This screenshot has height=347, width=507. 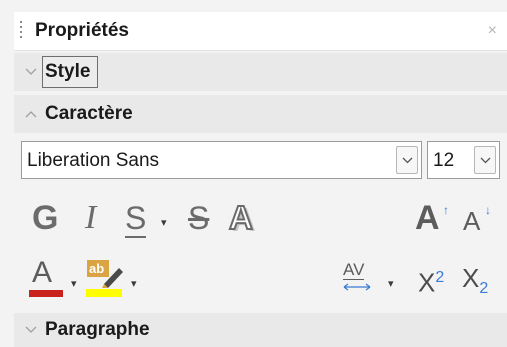 What do you see at coordinates (93, 160) in the screenshot?
I see `font-name-value: Liberation Sans` at bounding box center [93, 160].